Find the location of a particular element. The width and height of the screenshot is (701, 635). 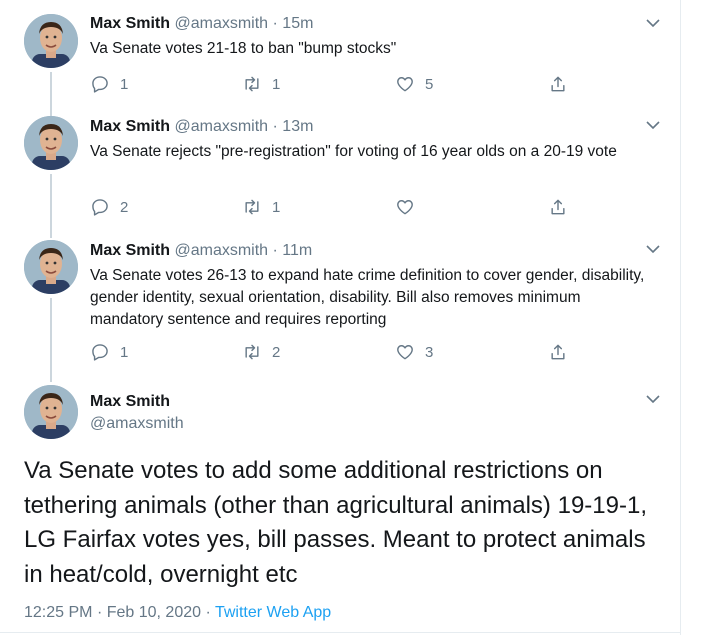

tweet-time: 12:25 PM is located at coordinates (58, 612).